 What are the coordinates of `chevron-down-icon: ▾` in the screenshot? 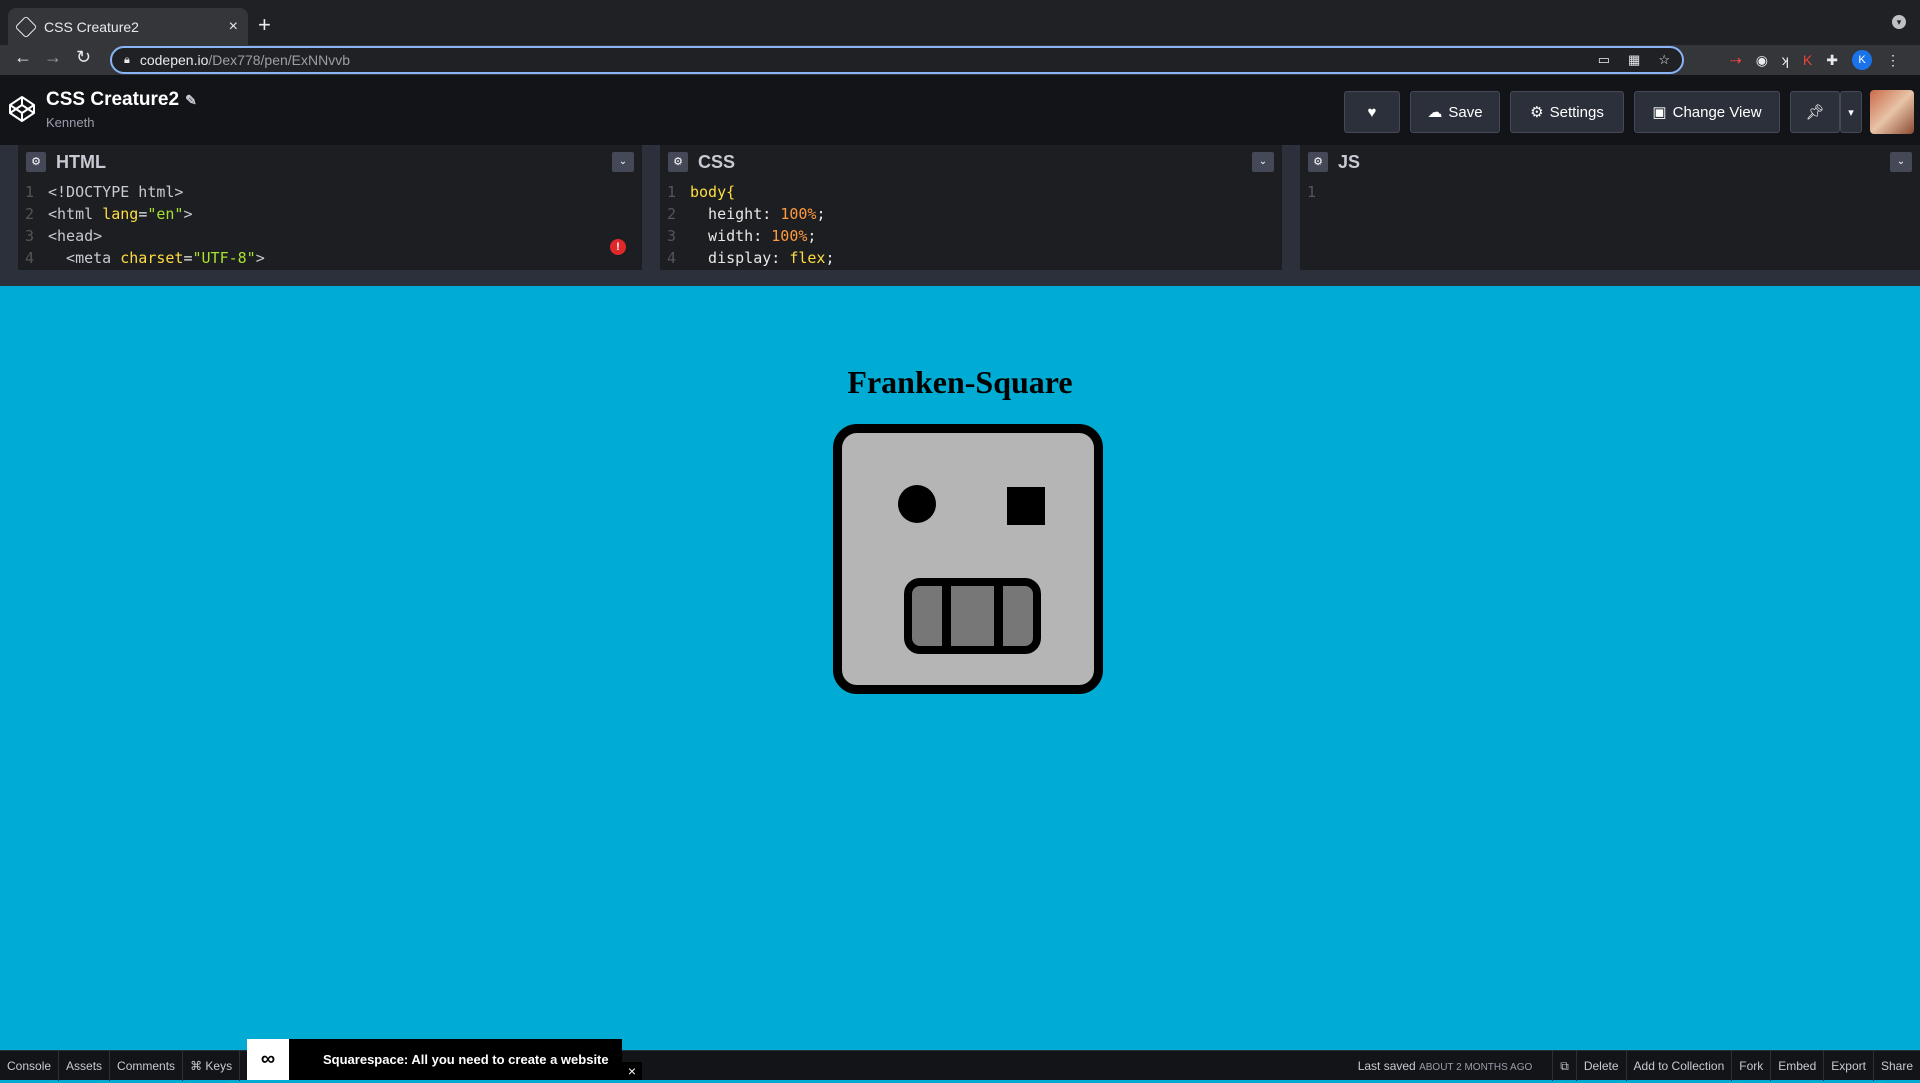 It's located at (1851, 112).